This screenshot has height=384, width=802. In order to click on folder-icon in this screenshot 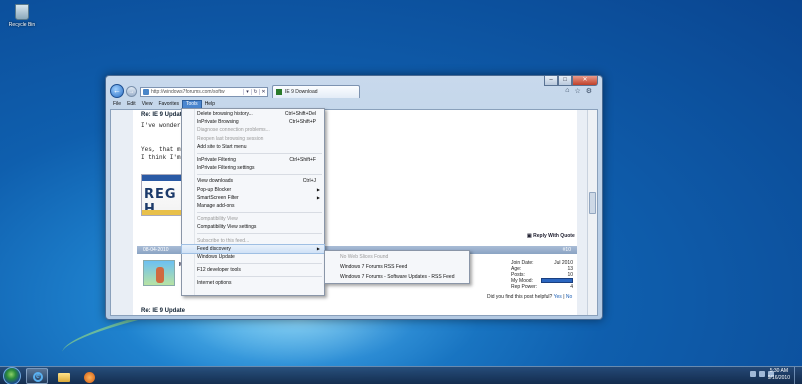, I will do `click(64, 377)`.